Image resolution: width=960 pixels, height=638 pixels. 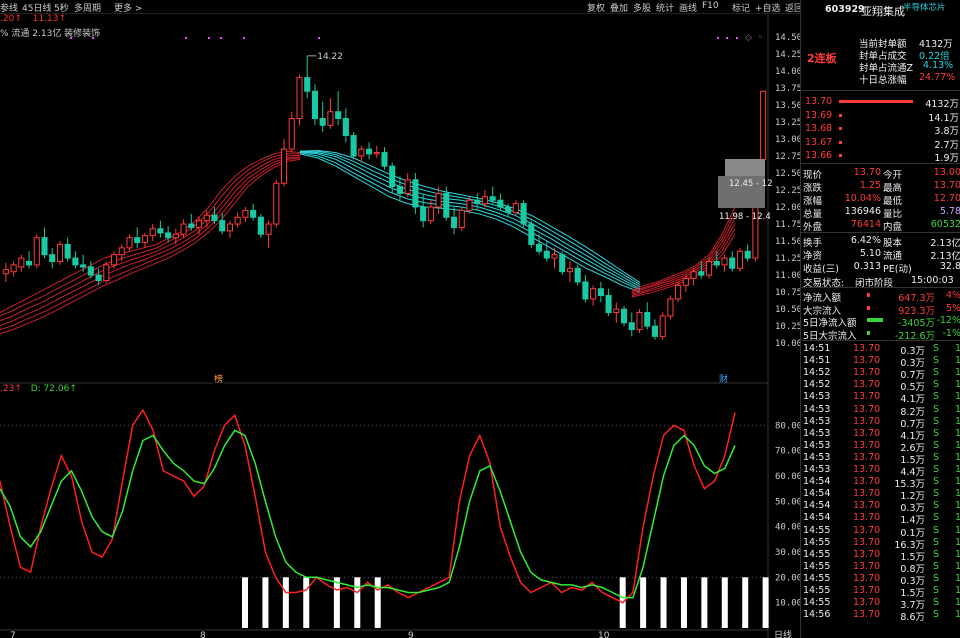 What do you see at coordinates (642, 7) in the screenshot?
I see `toolbar-button-2: 多股` at bounding box center [642, 7].